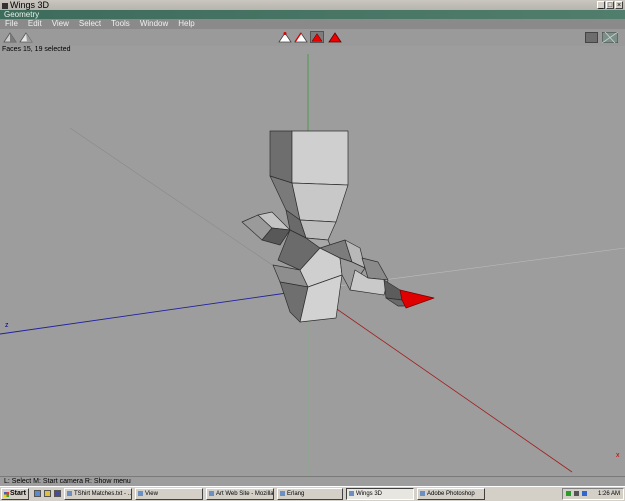  I want to click on taskbar-item-erlang: Erlang, so click(310, 494).